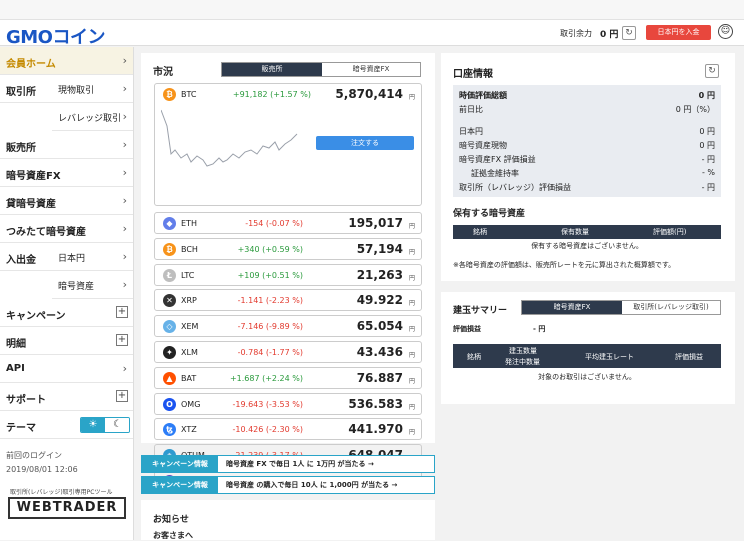  I want to click on summary-tabs: 暗号資産FX 取引所(レバレッジ取引), so click(621, 307).